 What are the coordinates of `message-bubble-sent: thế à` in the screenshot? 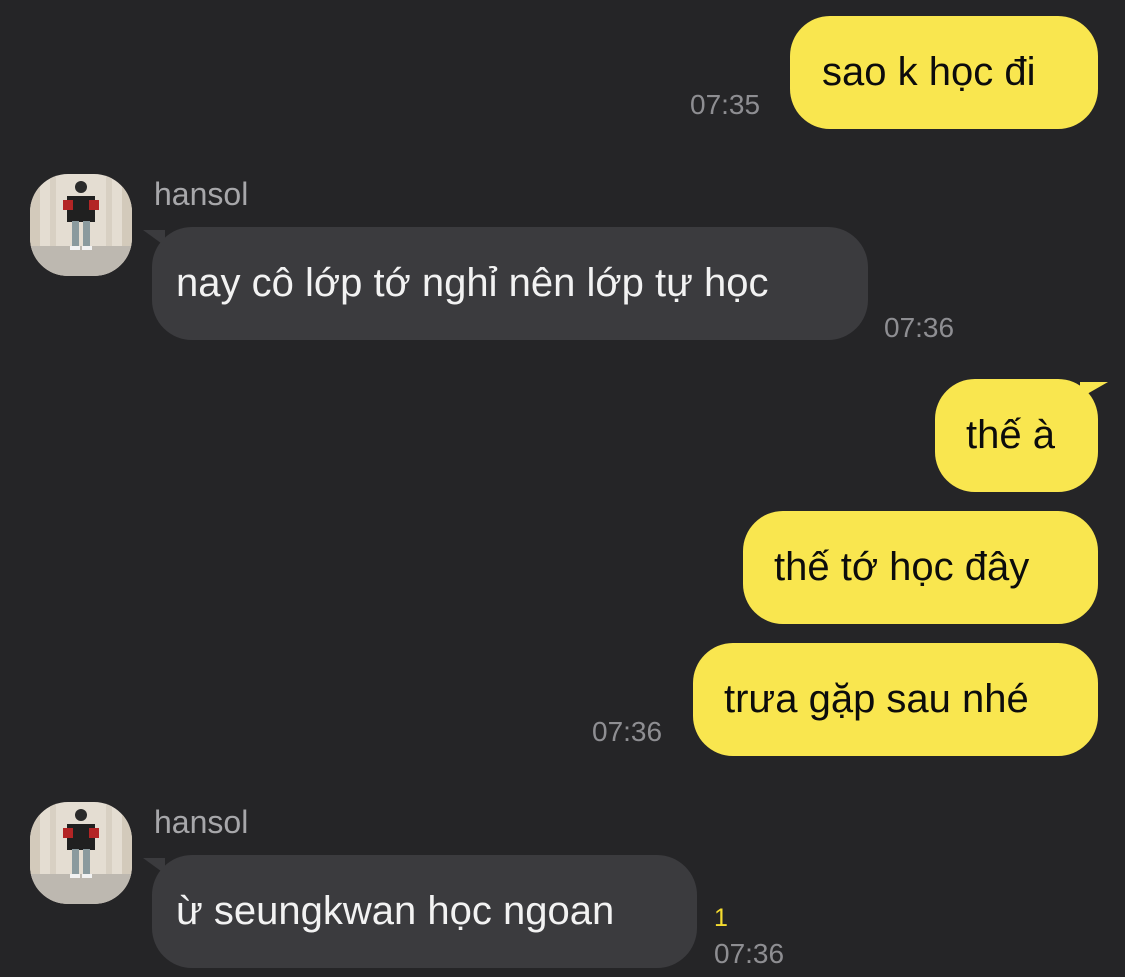 It's located at (1016, 435).